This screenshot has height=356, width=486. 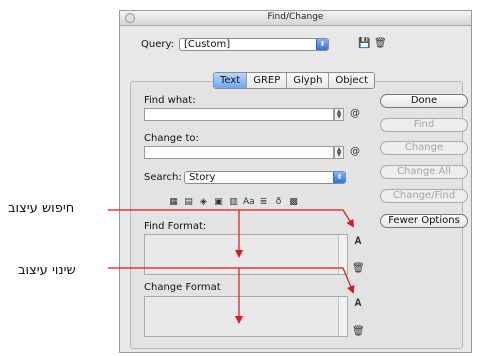 I want to click on change-format-arrow-line, so click(x=231, y=280).